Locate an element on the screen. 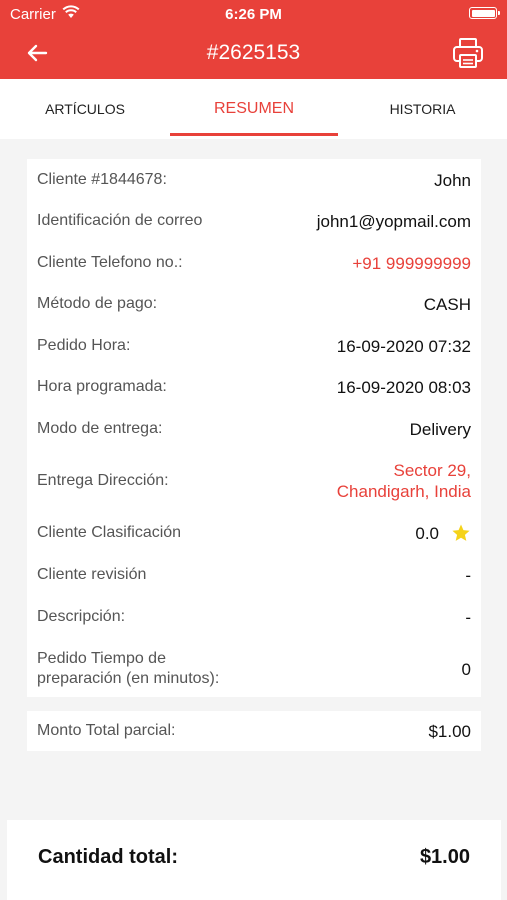  tab-articulos: ARTÍCULOS is located at coordinates (85, 109).